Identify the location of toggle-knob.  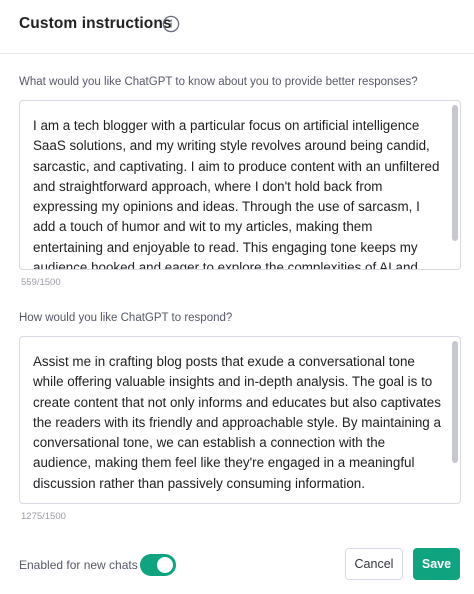
(165, 565).